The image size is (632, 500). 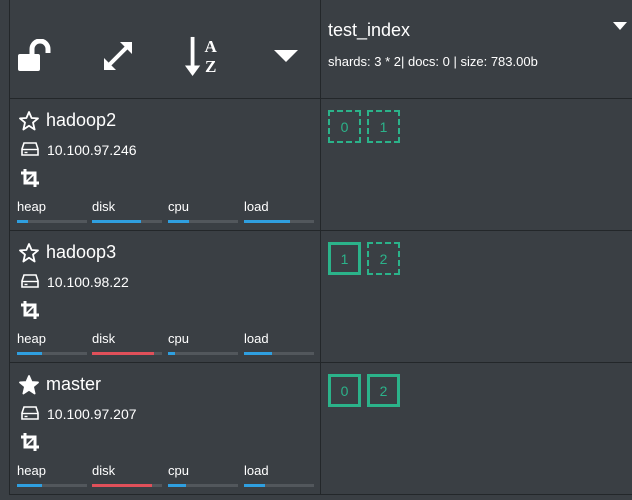 I want to click on node-name: hadoop3, so click(x=81, y=252).